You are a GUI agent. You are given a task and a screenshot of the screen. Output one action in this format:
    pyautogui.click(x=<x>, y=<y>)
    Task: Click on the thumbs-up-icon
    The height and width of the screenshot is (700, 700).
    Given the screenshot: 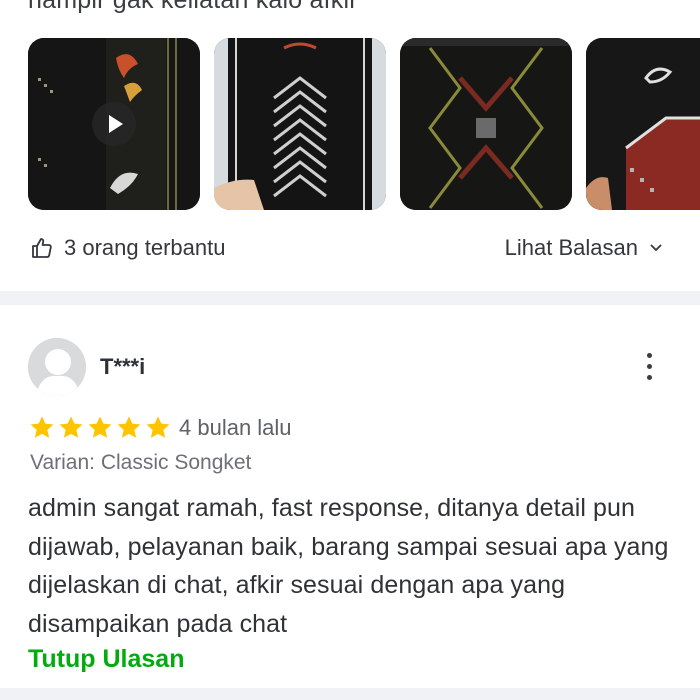 What is the action you would take?
    pyautogui.click(x=42, y=248)
    